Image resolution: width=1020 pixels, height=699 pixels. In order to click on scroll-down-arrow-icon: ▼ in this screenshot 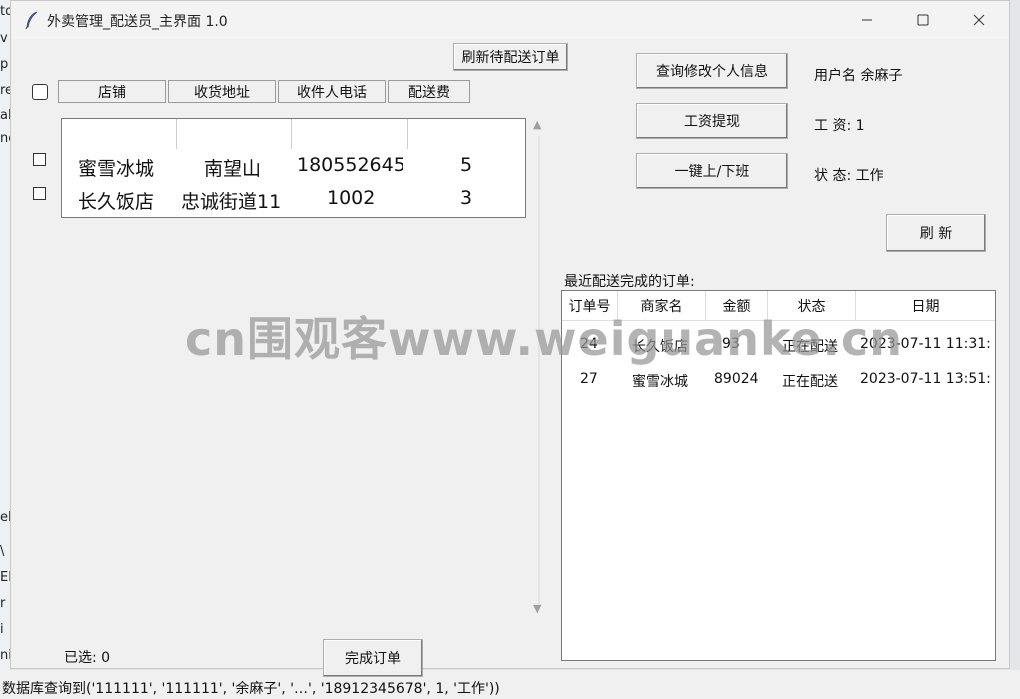, I will do `click(537, 608)`.